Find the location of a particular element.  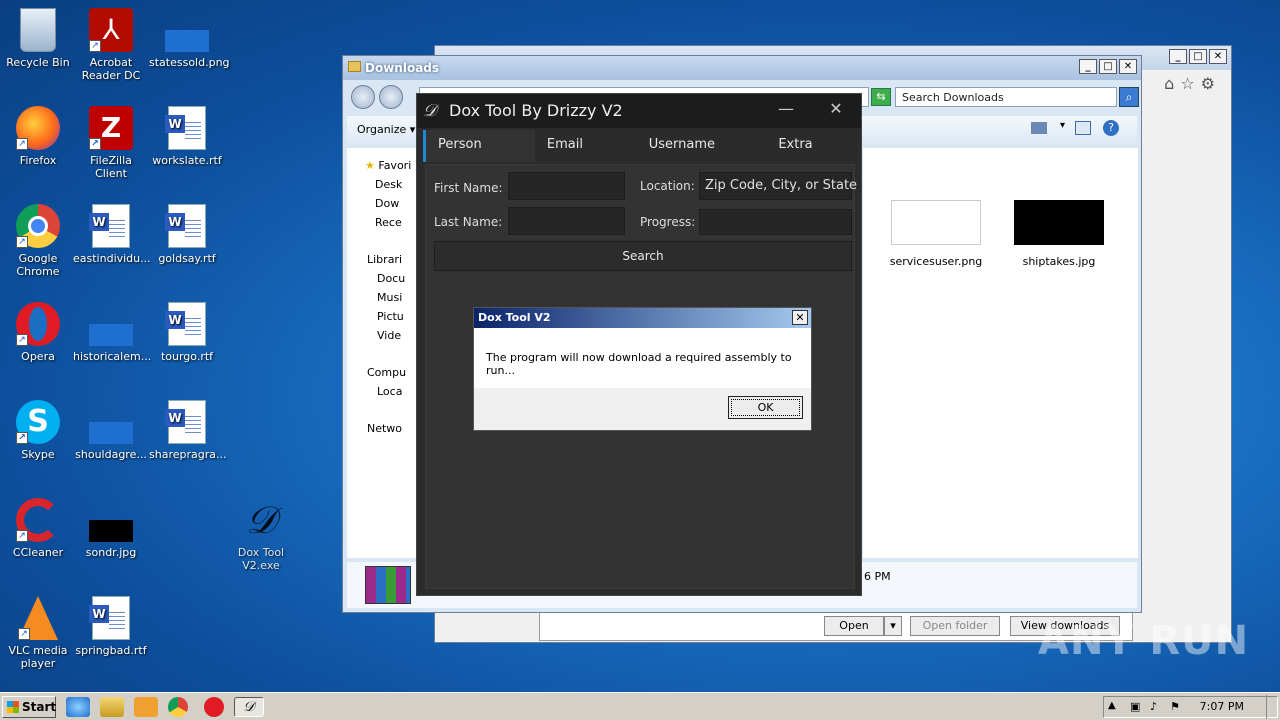

nav-item-network: Netwo is located at coordinates (384, 428).